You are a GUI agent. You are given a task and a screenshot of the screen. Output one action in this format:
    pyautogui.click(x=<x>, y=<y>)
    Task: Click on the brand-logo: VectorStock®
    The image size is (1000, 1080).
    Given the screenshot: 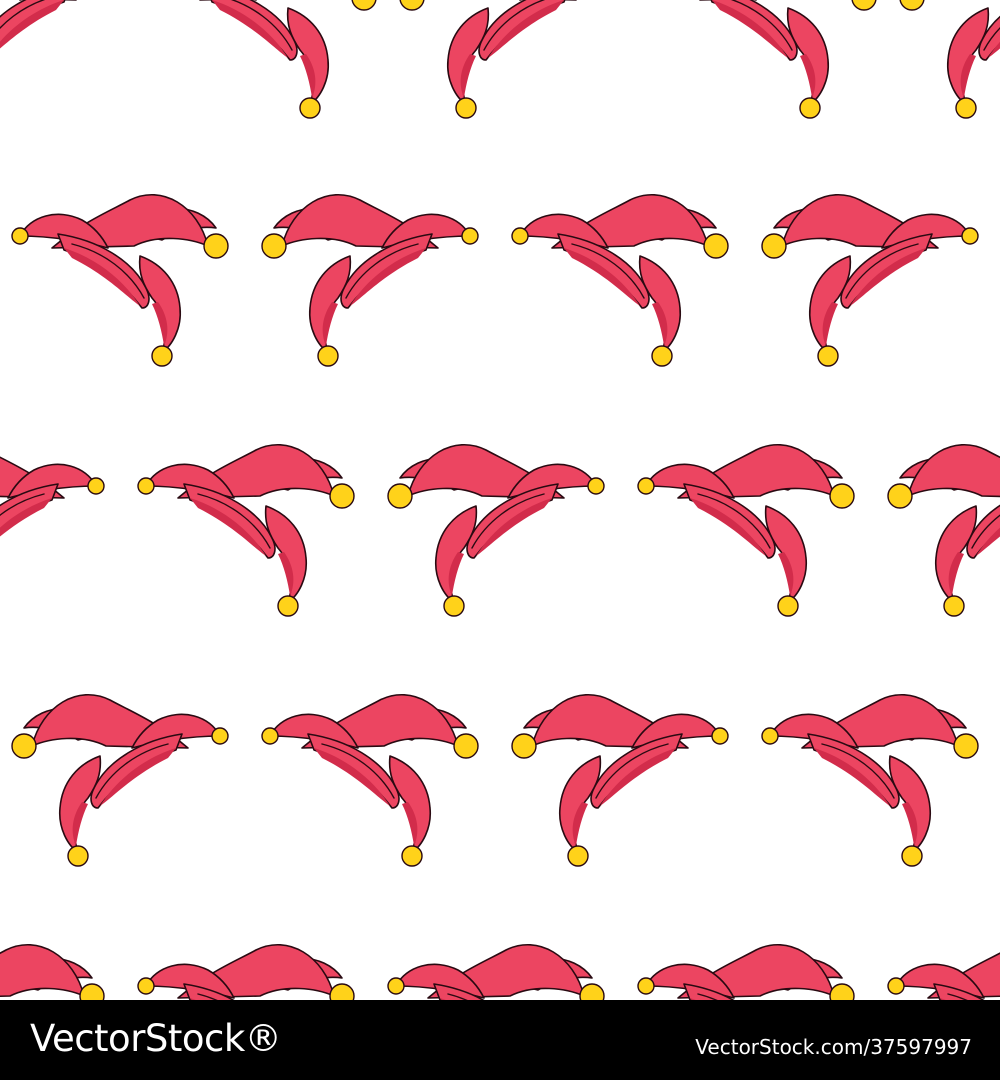 What is the action you would take?
    pyautogui.click(x=156, y=1038)
    